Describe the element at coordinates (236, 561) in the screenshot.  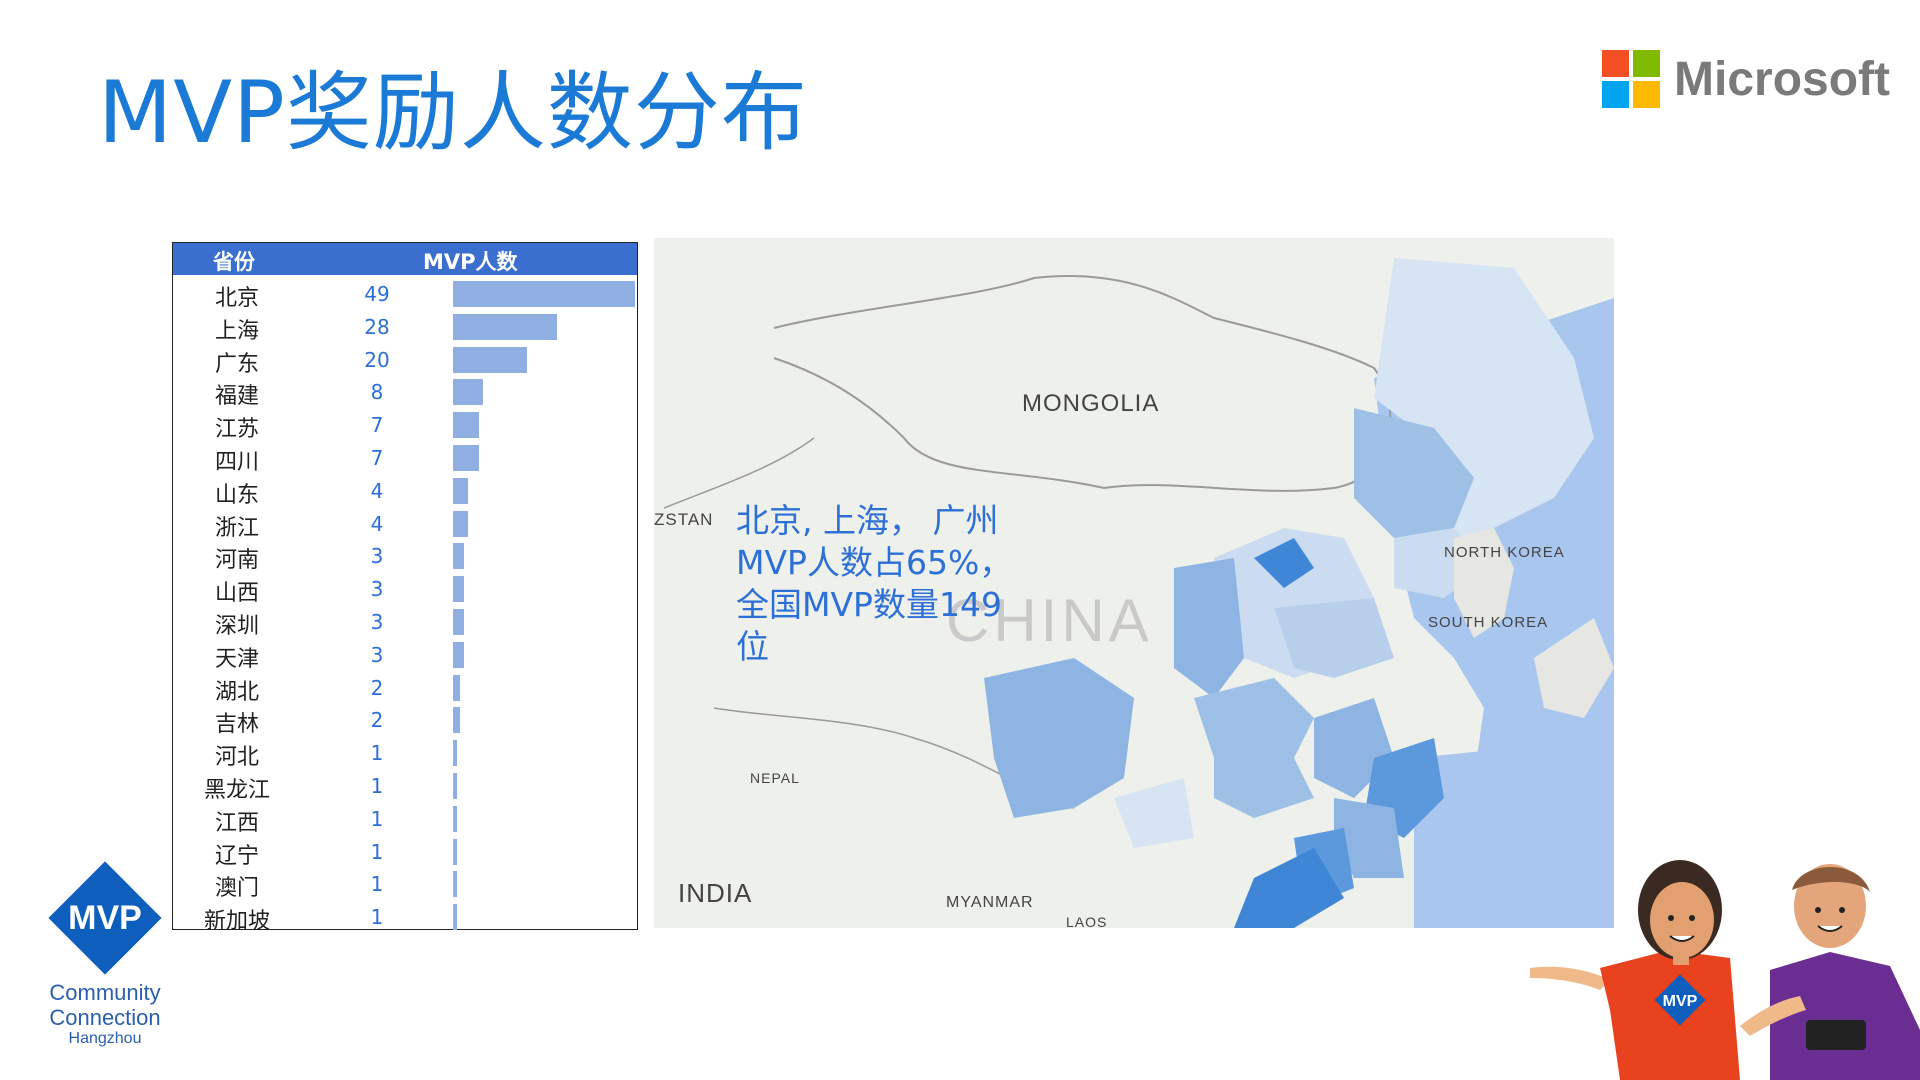
I see `province-label: 河南` at that location.